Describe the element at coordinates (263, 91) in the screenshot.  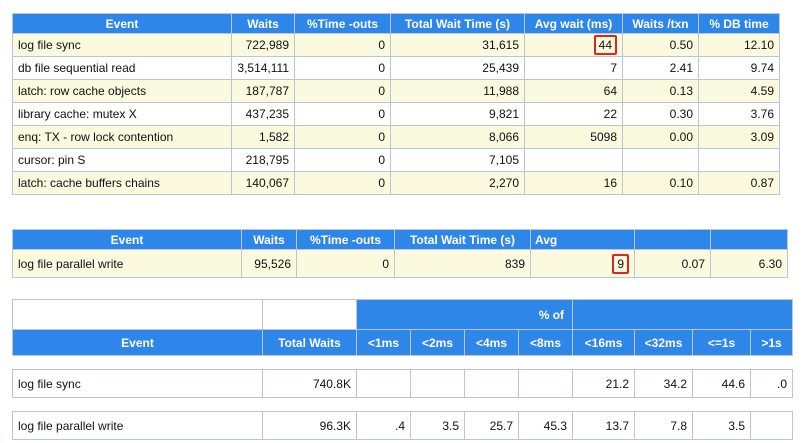
I see `cell-waits: 187,787` at that location.